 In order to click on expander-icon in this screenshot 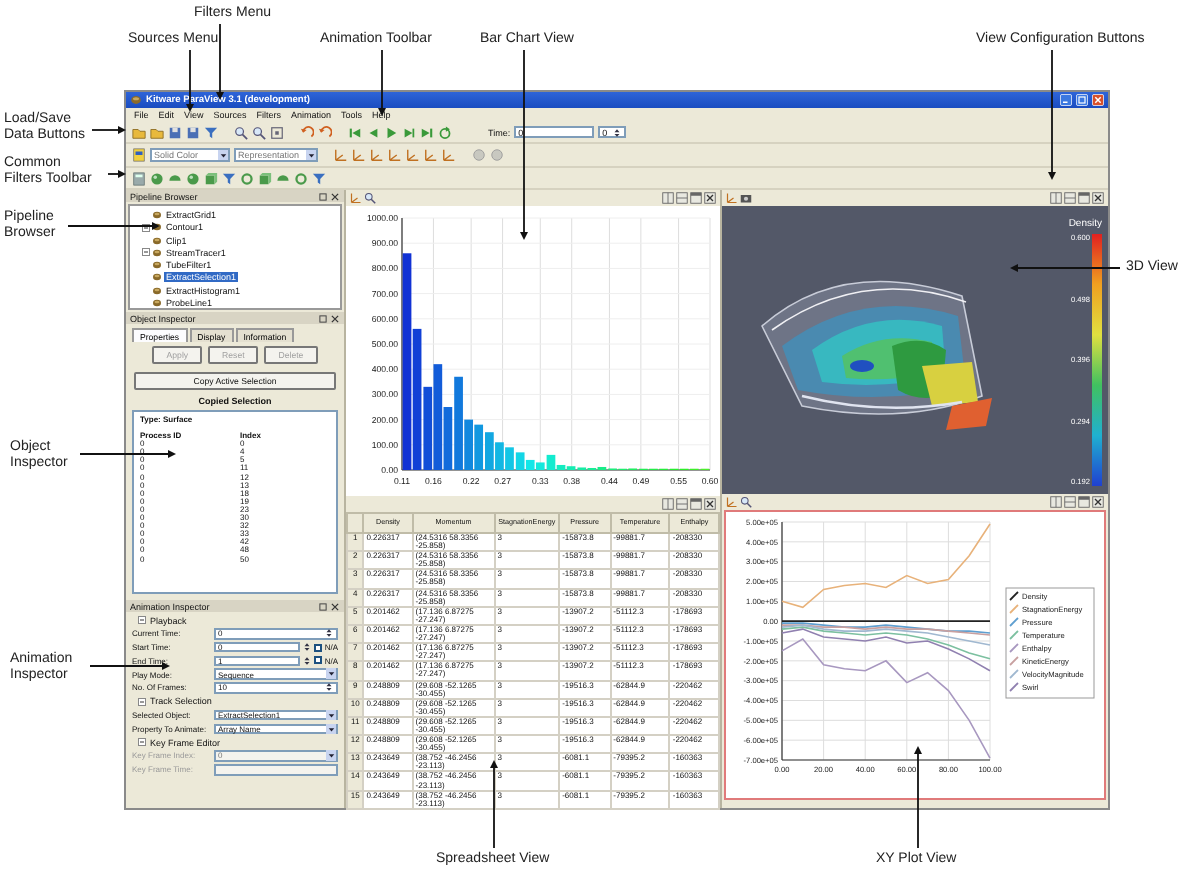, I will do `click(146, 227)`.